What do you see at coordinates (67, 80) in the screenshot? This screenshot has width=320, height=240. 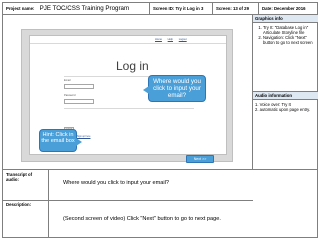 I see `email-label: Email` at bounding box center [67, 80].